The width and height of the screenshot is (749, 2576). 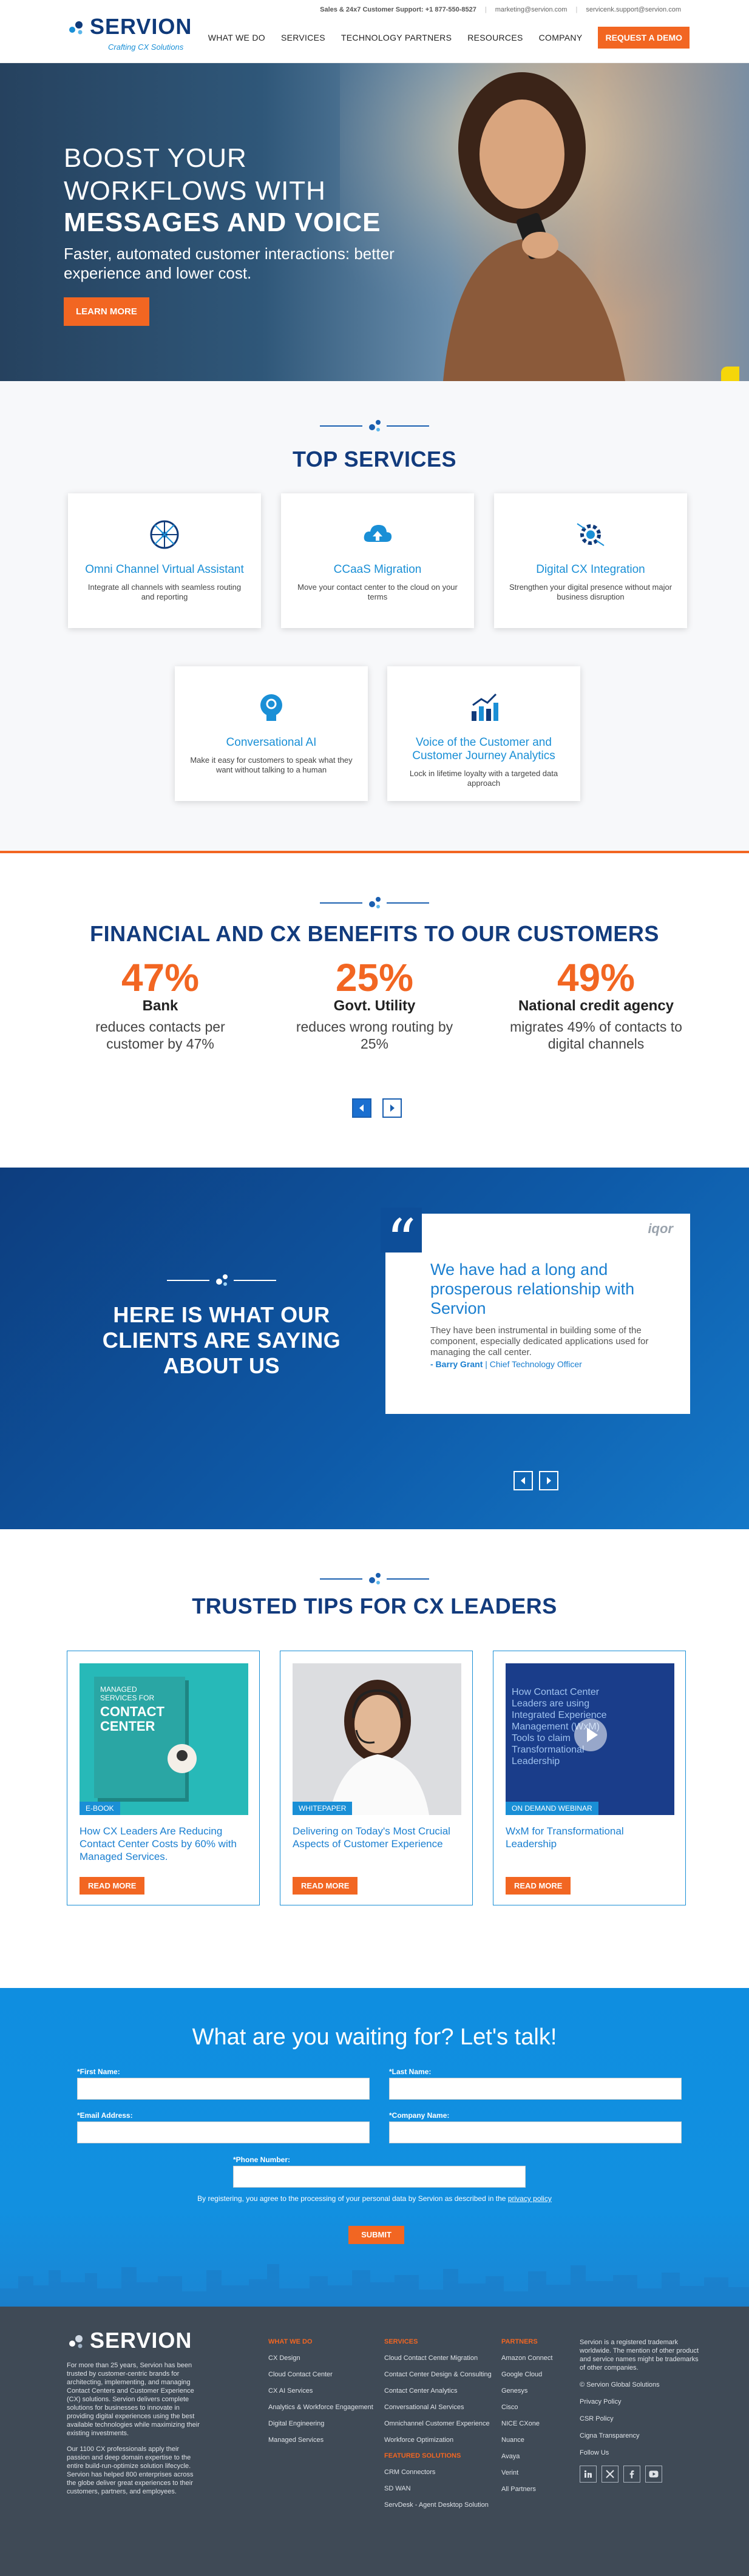 What do you see at coordinates (222, 222) in the screenshot?
I see `hero-headline-3: MESSAGES AND VOICE` at bounding box center [222, 222].